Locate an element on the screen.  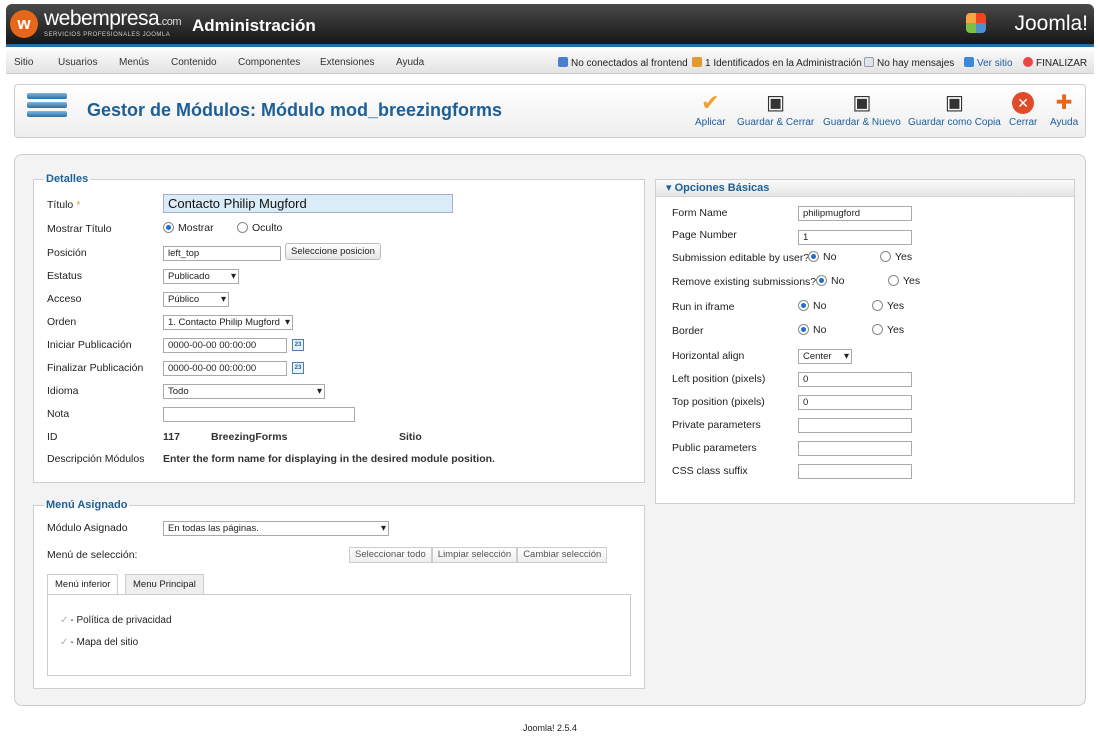
css-suffix-input is located at coordinates (855, 471).